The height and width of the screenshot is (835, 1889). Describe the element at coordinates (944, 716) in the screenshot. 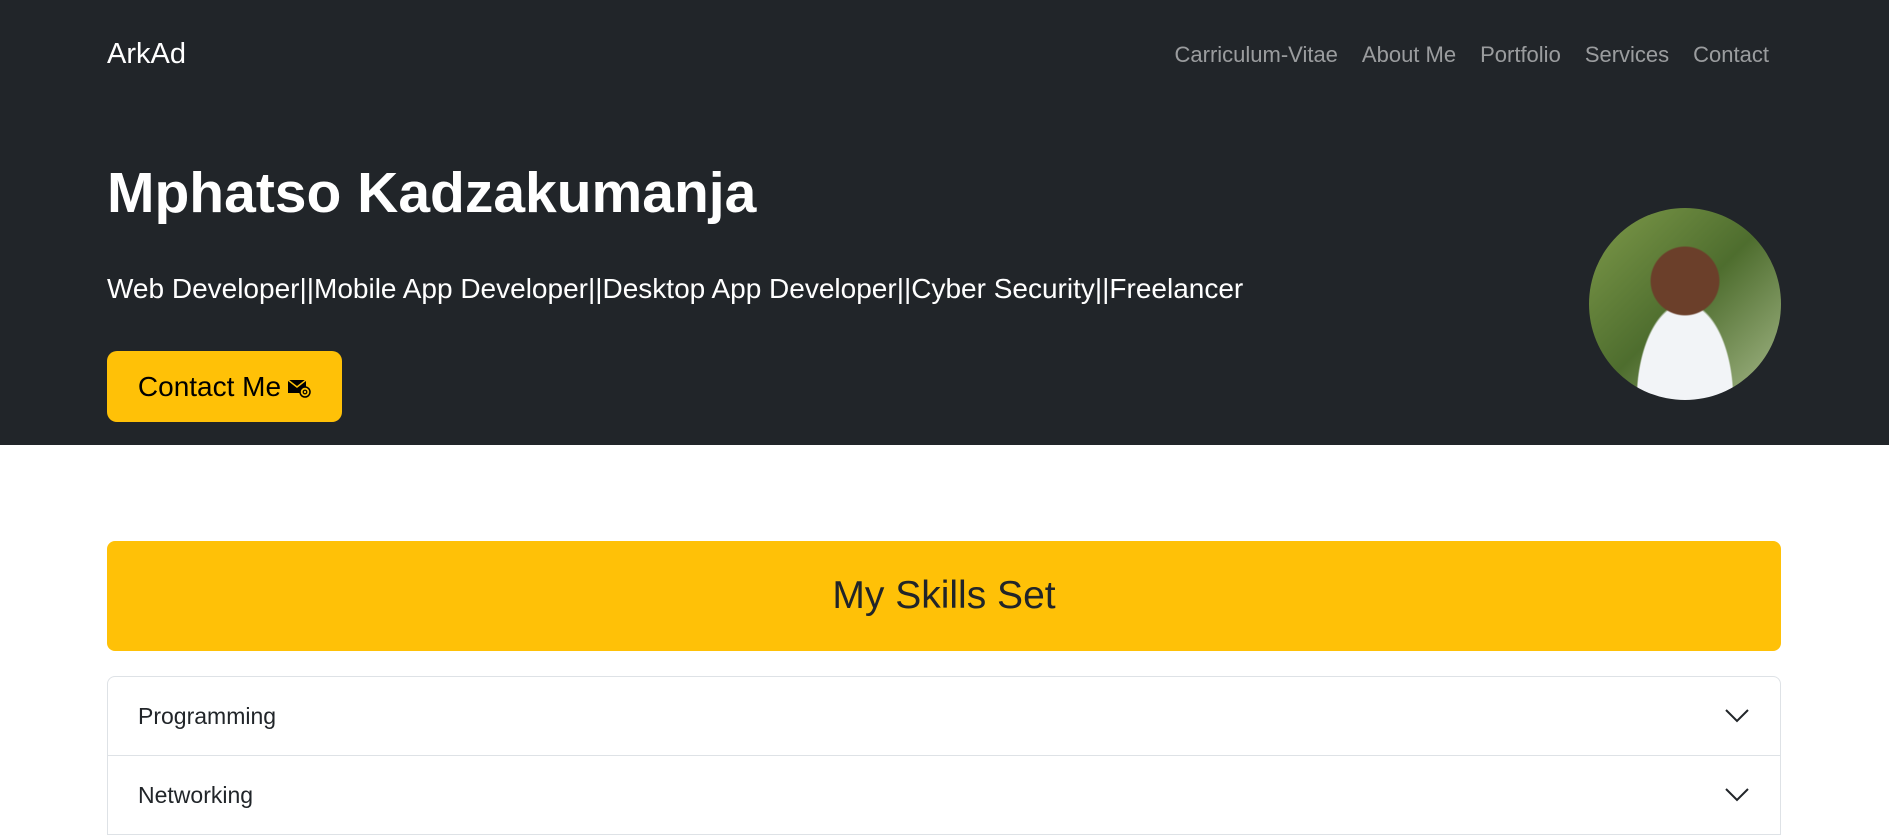

I see `accordion-item-programming: Programming` at that location.